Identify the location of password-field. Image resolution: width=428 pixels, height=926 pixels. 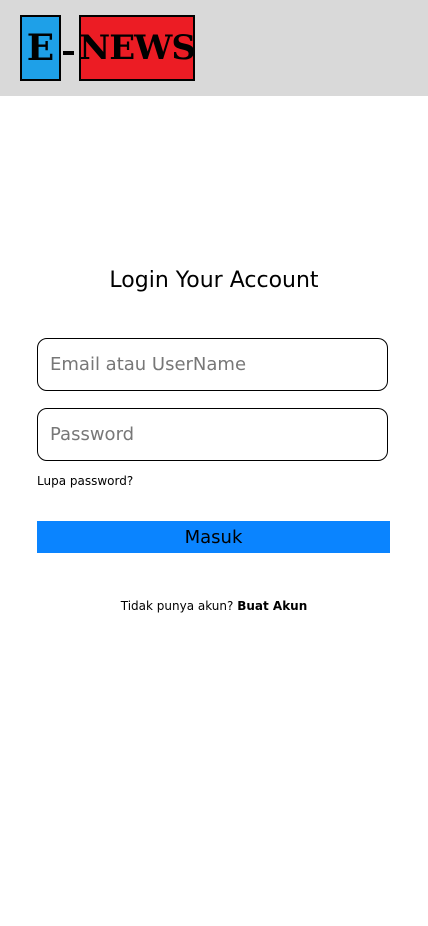
(212, 434).